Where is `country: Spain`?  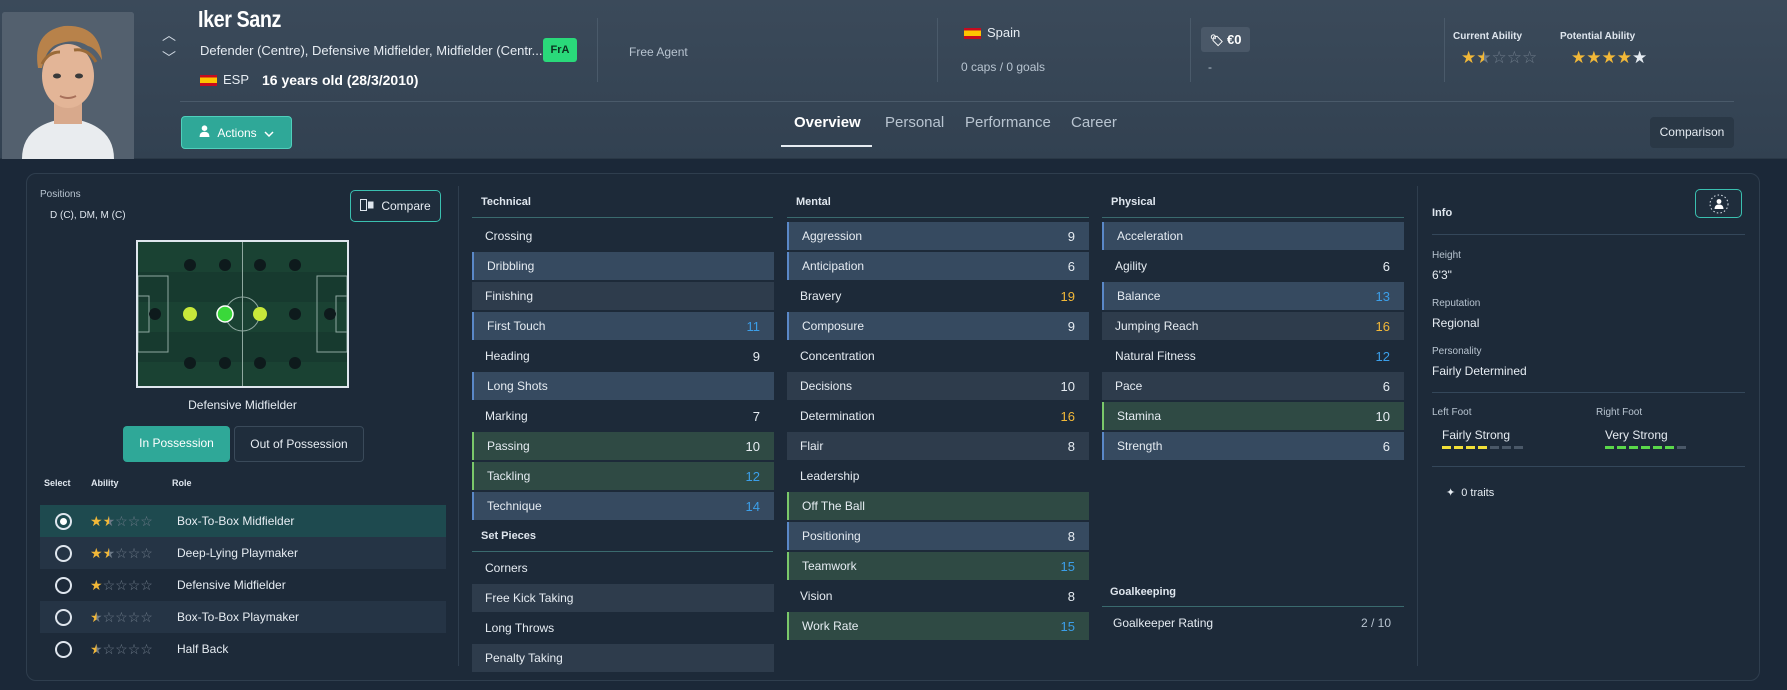
country: Spain is located at coordinates (992, 32).